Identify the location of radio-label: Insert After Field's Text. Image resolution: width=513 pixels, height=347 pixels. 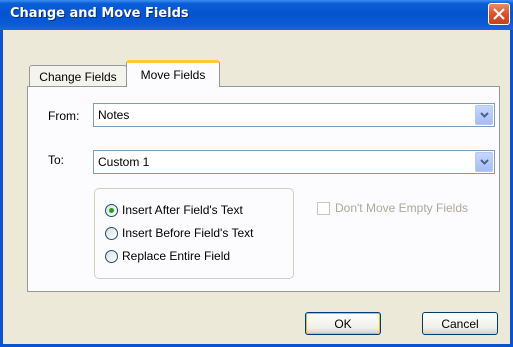
(182, 210).